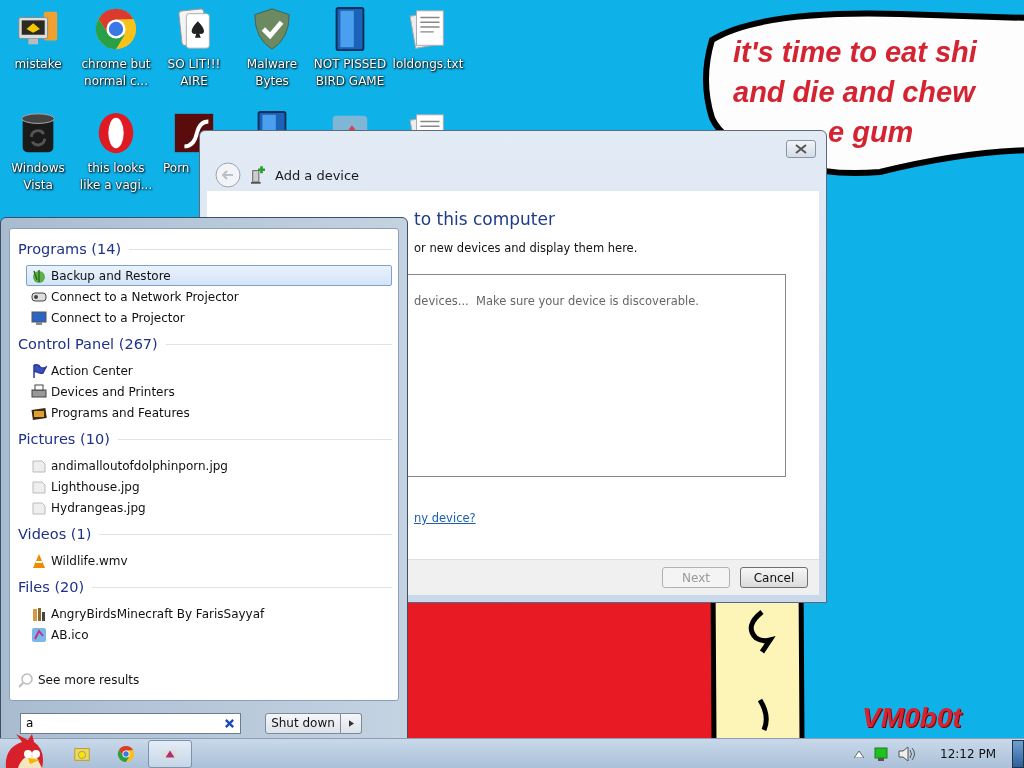 This screenshot has width=1024, height=768. Describe the element at coordinates (317, 175) in the screenshot. I see `window-title: Add a device` at that location.